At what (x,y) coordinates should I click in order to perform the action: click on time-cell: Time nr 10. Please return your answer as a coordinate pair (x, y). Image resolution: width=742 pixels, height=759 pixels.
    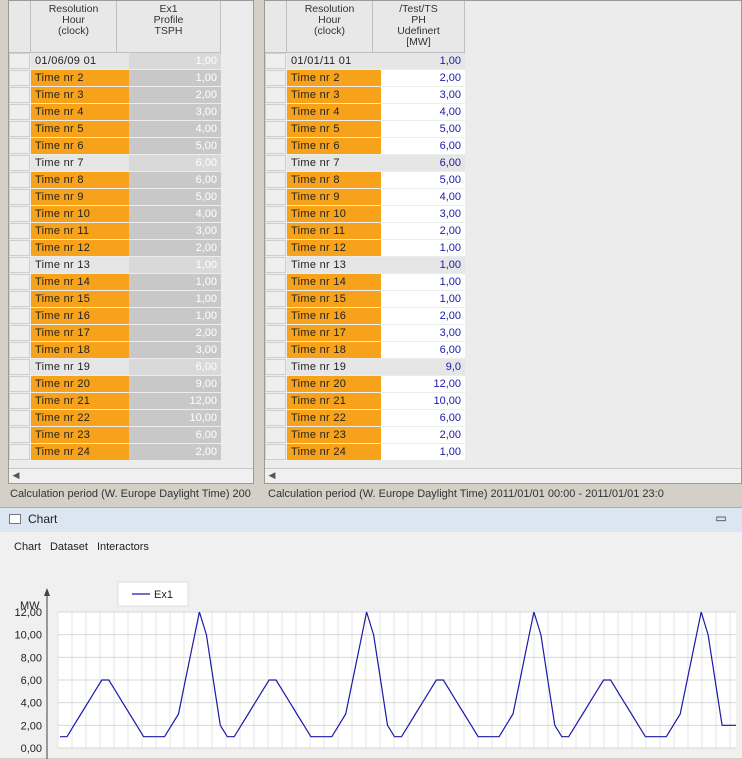
    Looking at the image, I should click on (80, 214).